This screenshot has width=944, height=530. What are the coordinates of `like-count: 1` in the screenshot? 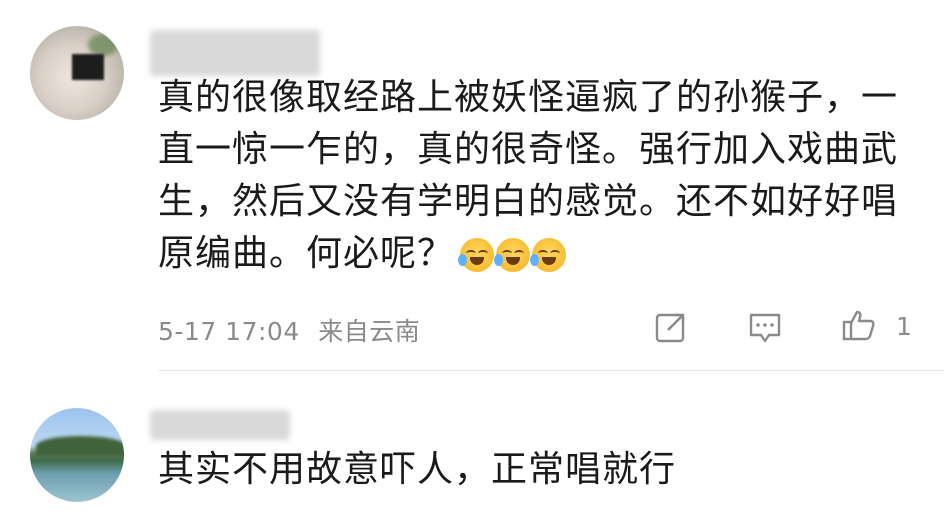 It's located at (904, 326).